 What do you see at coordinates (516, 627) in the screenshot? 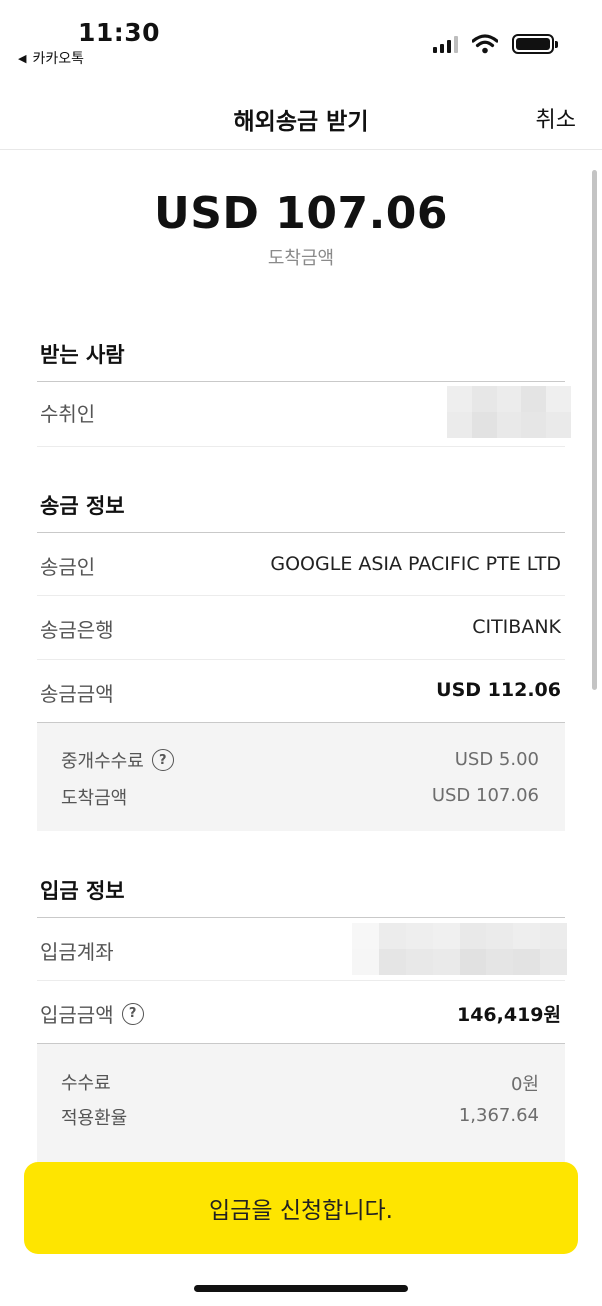
I see `sending-bank-value: CITIBANK` at bounding box center [516, 627].